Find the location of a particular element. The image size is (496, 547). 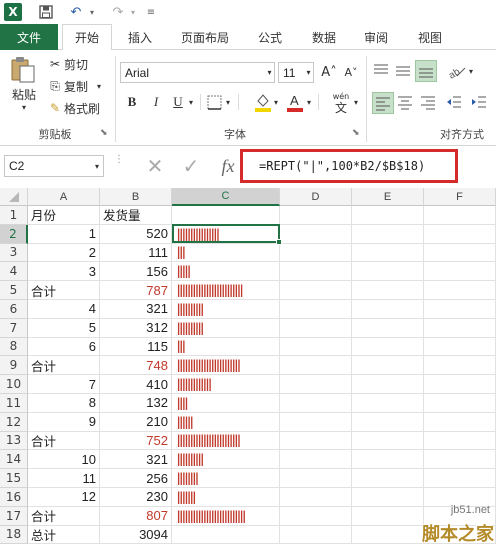

tab-review: 审阅 is located at coordinates (376, 37).